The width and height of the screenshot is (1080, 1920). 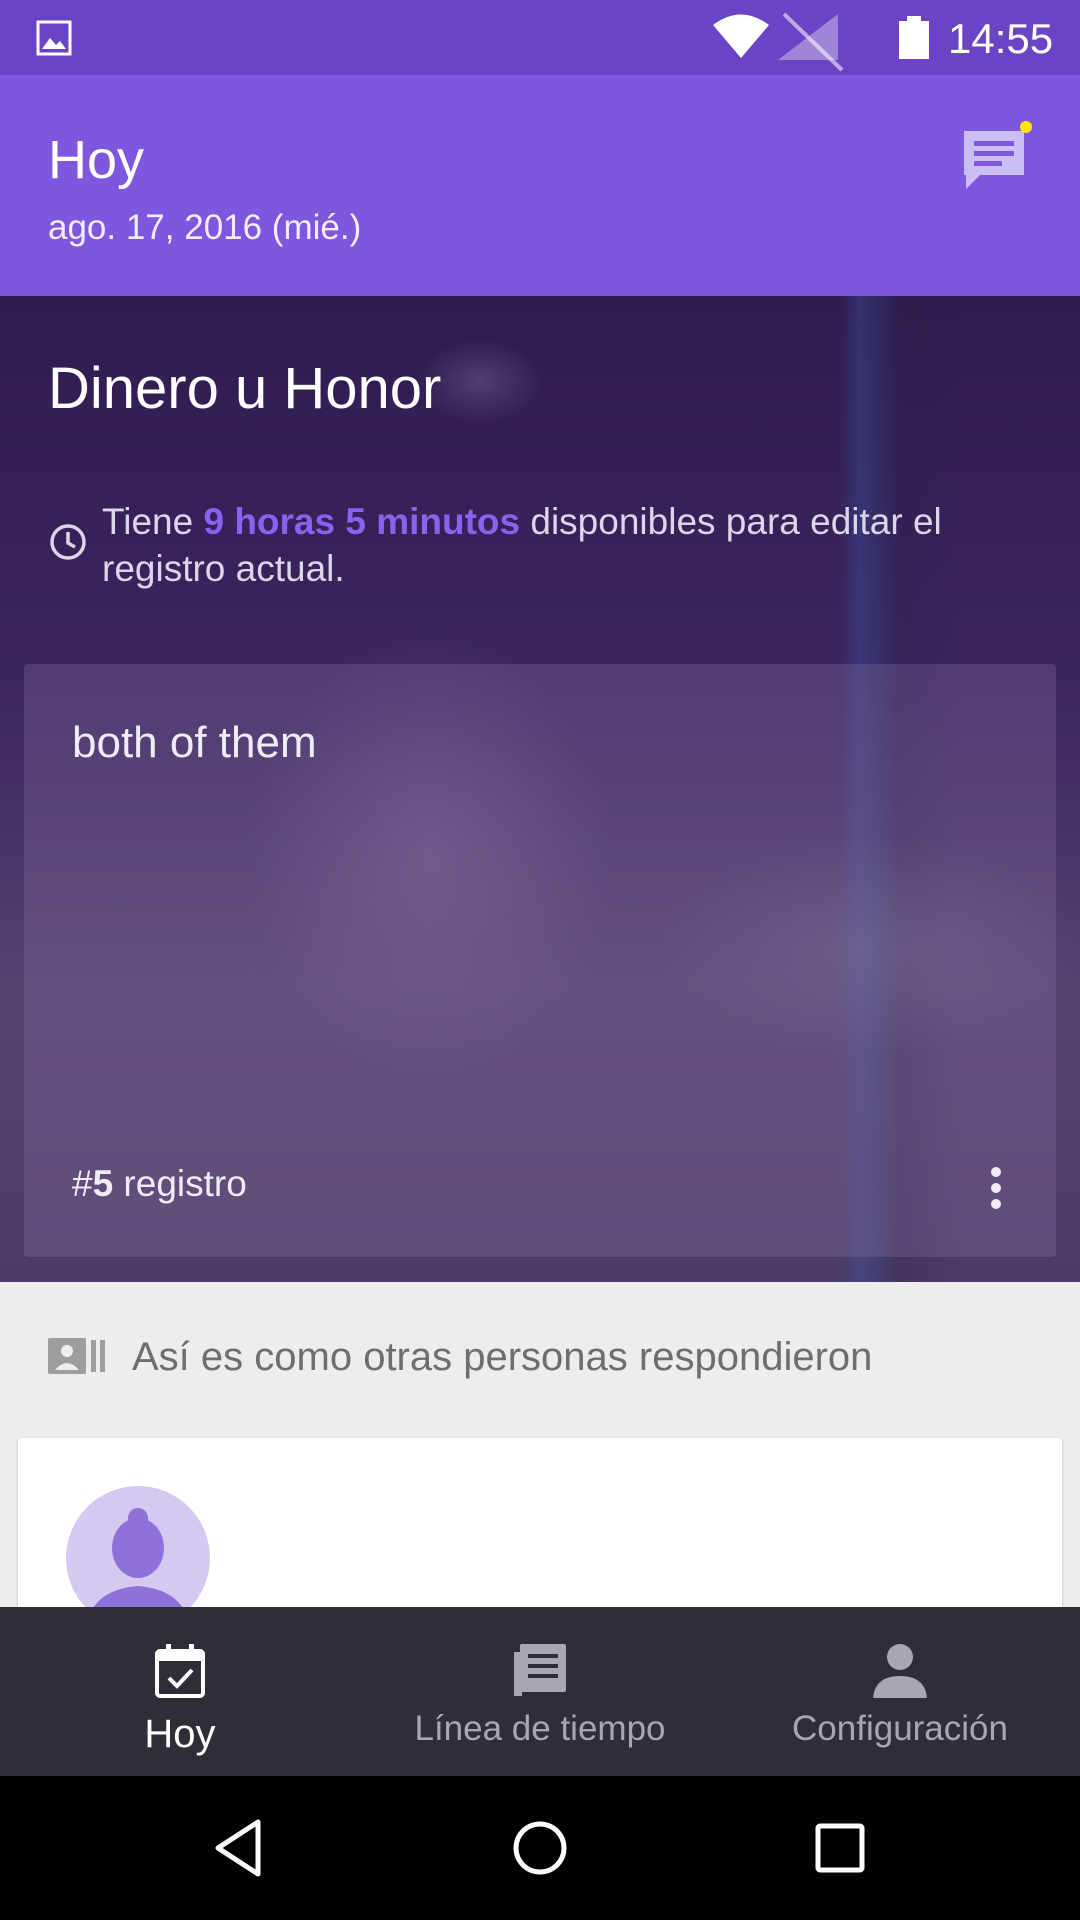 I want to click on system-navigation-bar, so click(x=540, y=1848).